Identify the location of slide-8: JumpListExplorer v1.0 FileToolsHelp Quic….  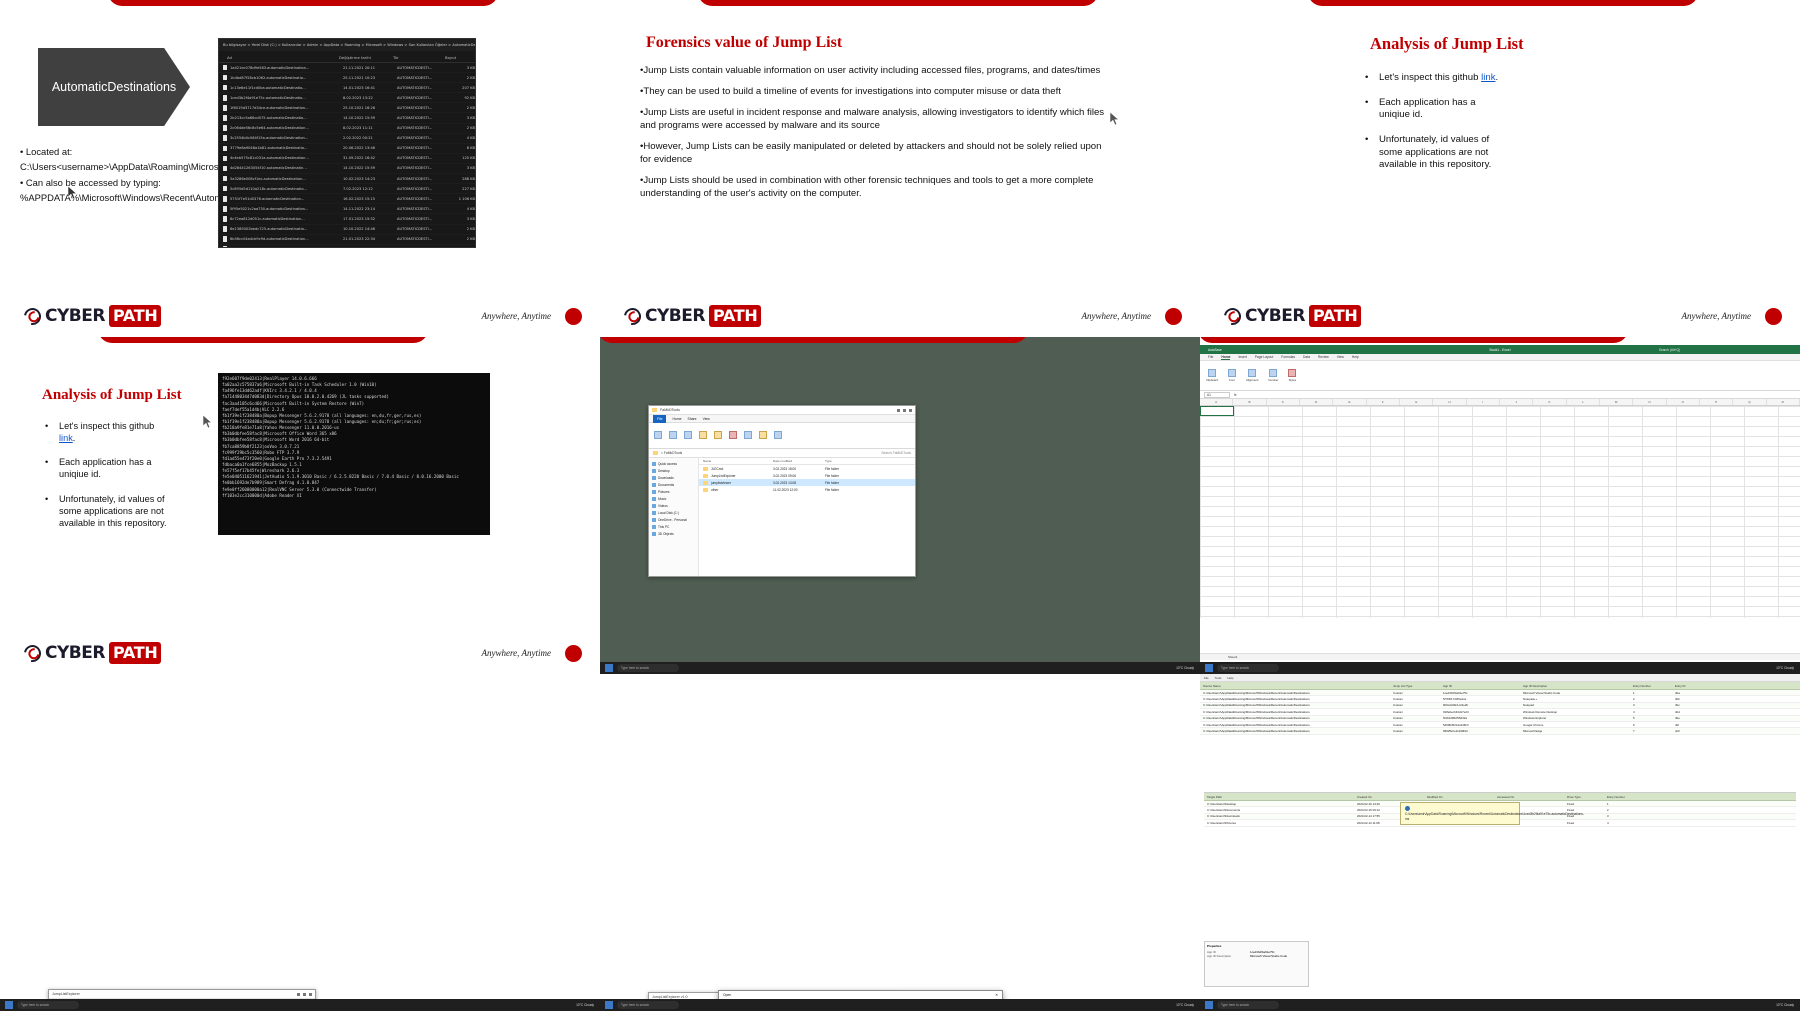
(900, 842).